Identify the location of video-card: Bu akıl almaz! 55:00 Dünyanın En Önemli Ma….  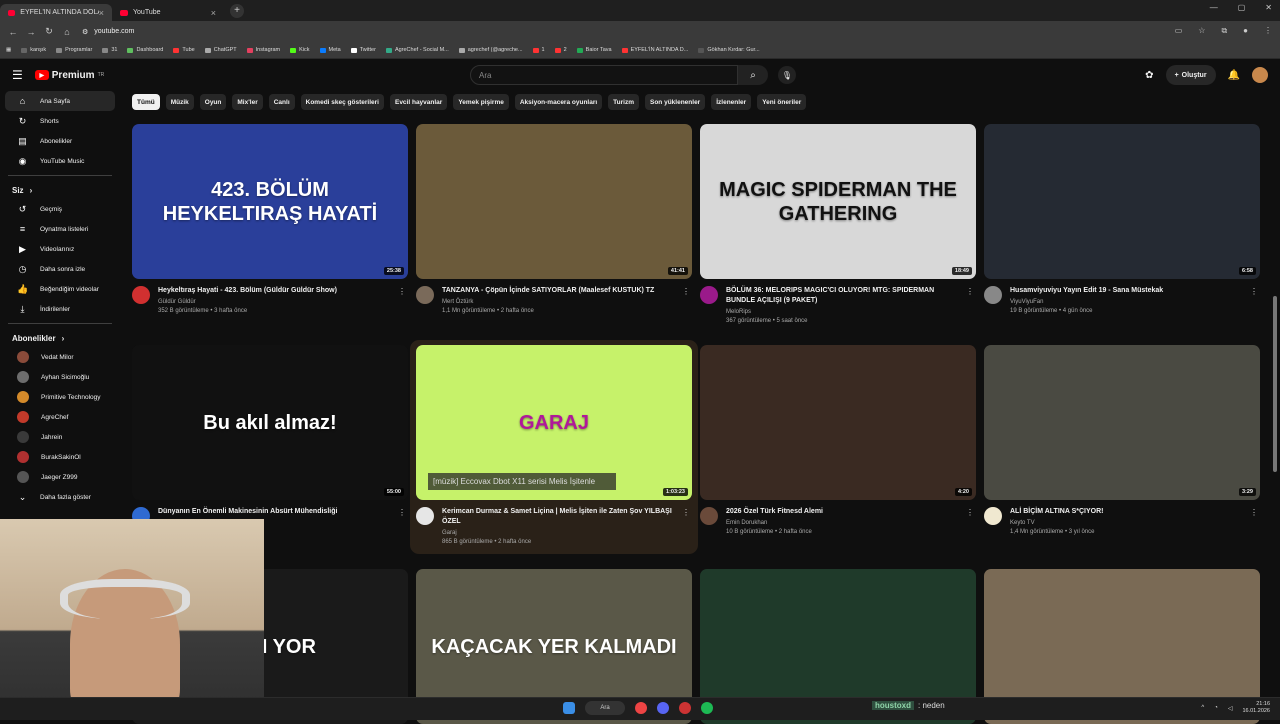
(270, 435).